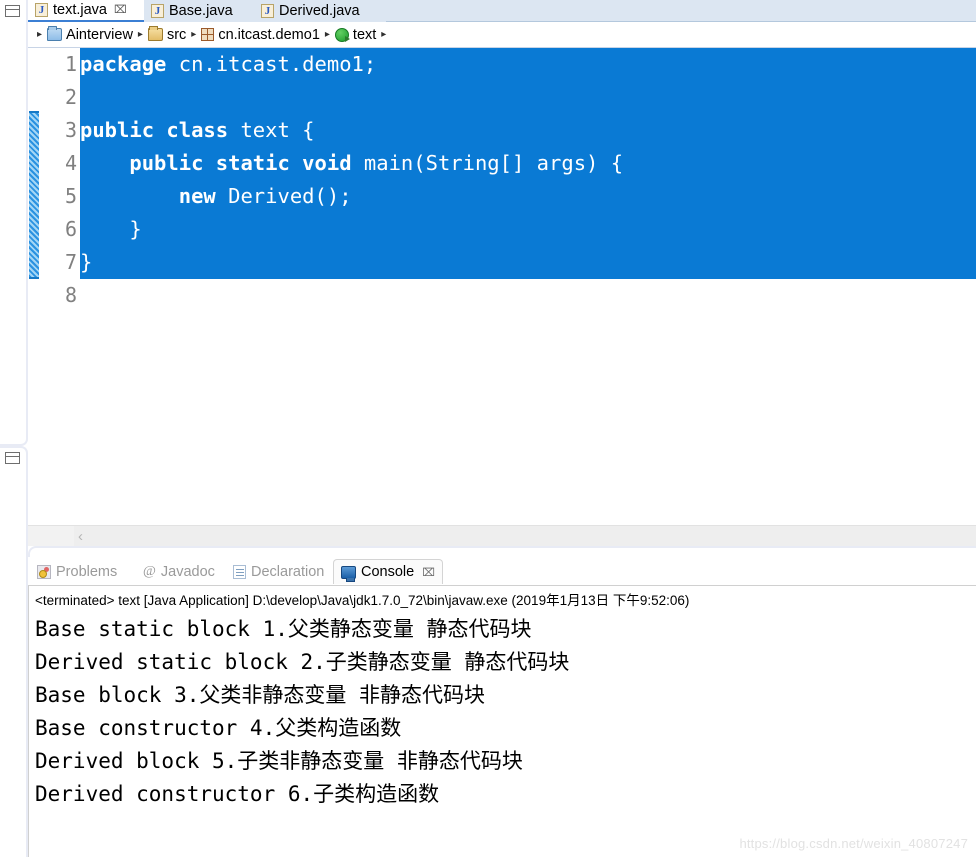  I want to click on tab-javadoc: @ Javadoc, so click(179, 571).